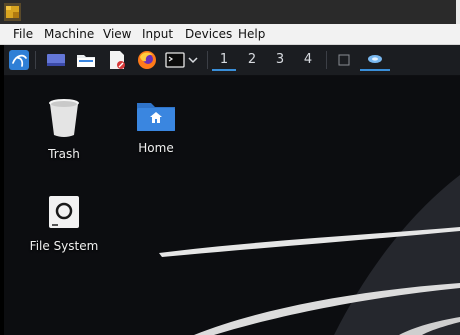 The image size is (460, 335). I want to click on show-desktop-button, so click(56, 60).